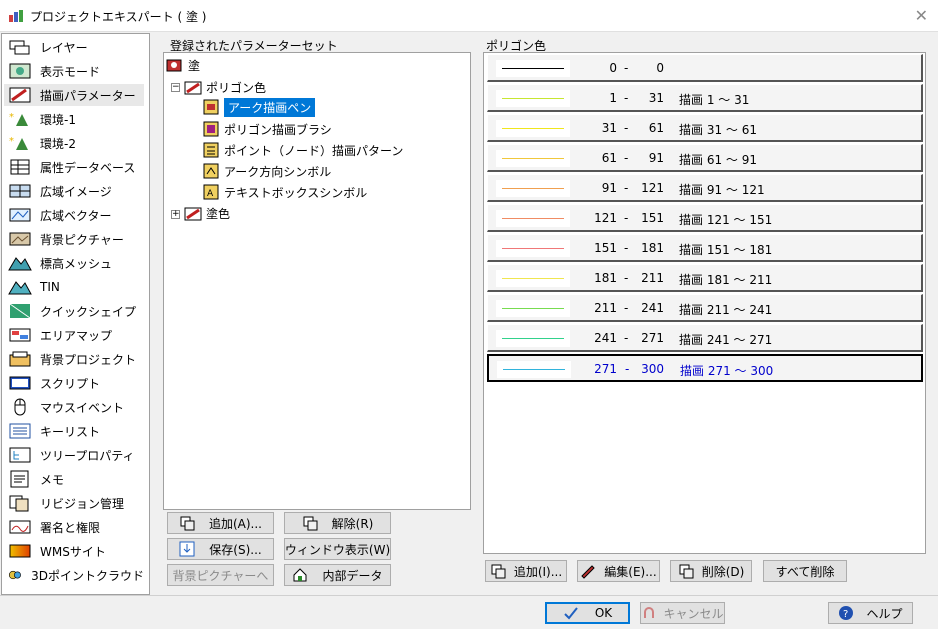  Describe the element at coordinates (605, 278) in the screenshot. I see `range-from: 181` at that location.